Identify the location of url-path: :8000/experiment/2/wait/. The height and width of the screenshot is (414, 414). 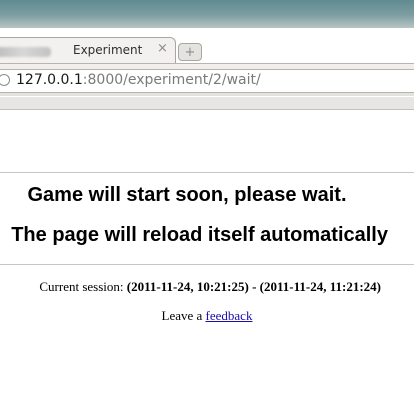
(171, 80).